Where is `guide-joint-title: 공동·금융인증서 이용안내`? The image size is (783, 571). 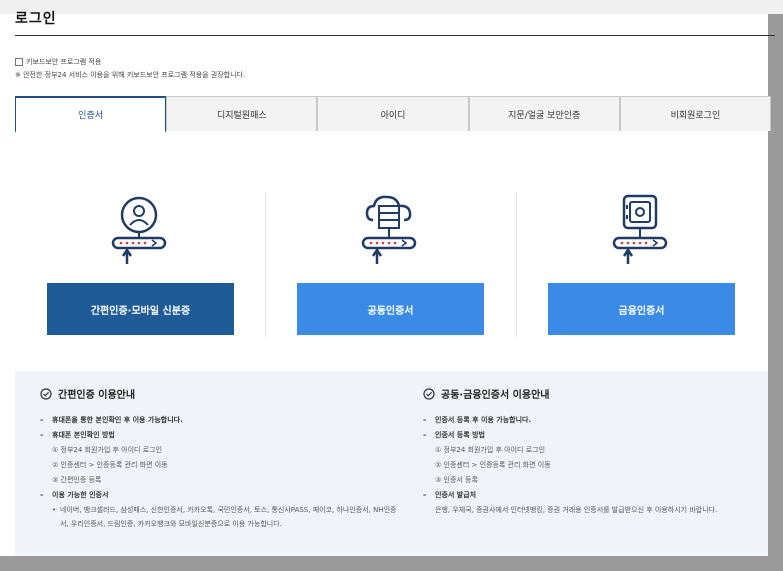 guide-joint-title: 공동·금융인증서 이용안내 is located at coordinates (495, 395).